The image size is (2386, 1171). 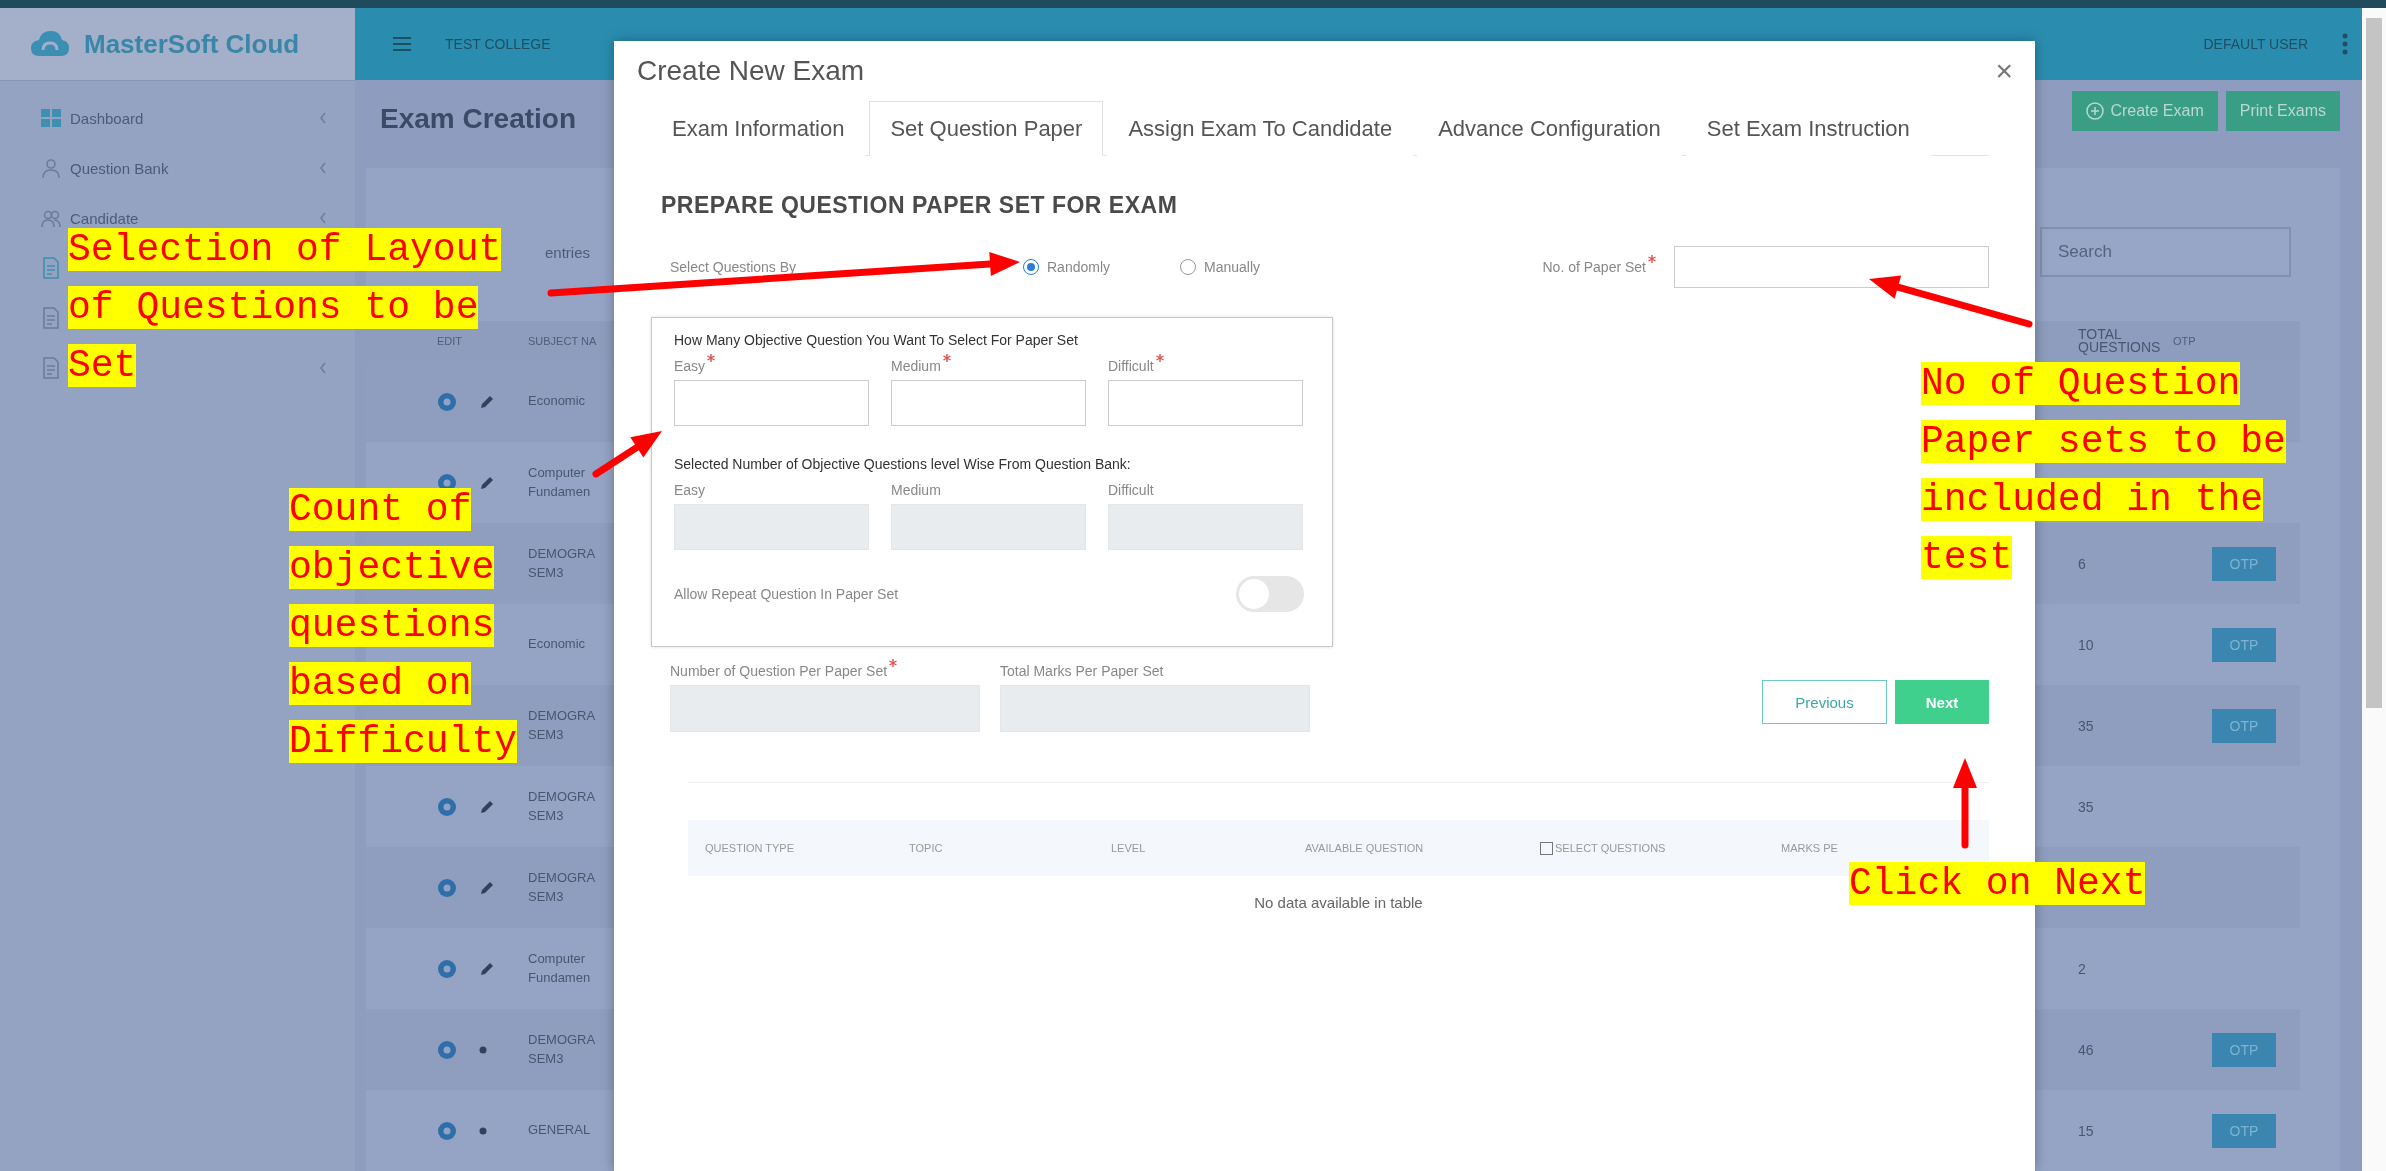 I want to click on user-name: DEFAULT USER, so click(x=2255, y=44).